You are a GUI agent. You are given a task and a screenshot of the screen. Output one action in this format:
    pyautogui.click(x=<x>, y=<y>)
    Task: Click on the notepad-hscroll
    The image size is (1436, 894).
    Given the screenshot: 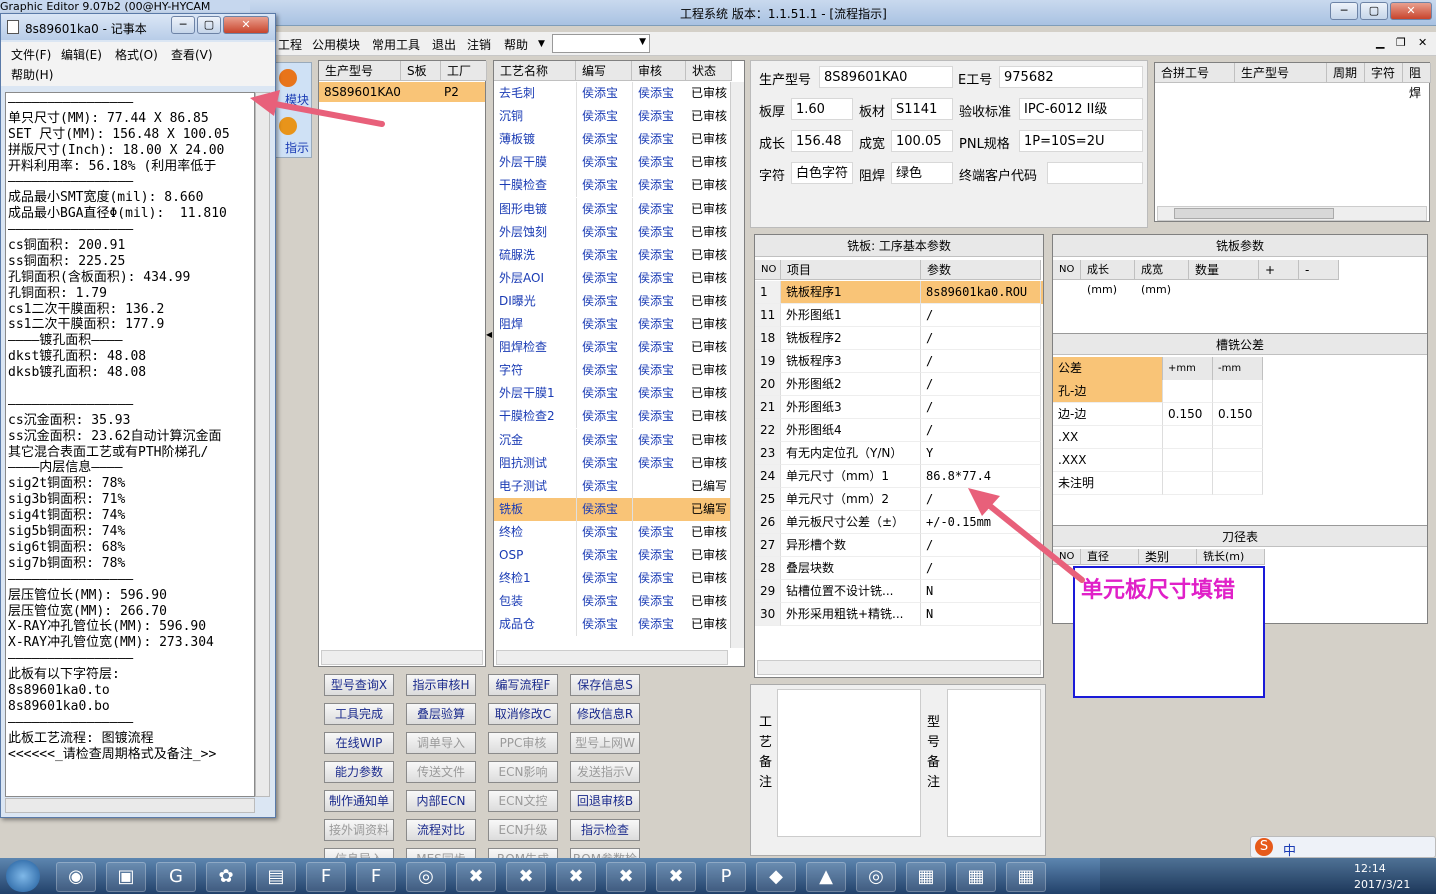 What is the action you would take?
    pyautogui.click(x=130, y=805)
    